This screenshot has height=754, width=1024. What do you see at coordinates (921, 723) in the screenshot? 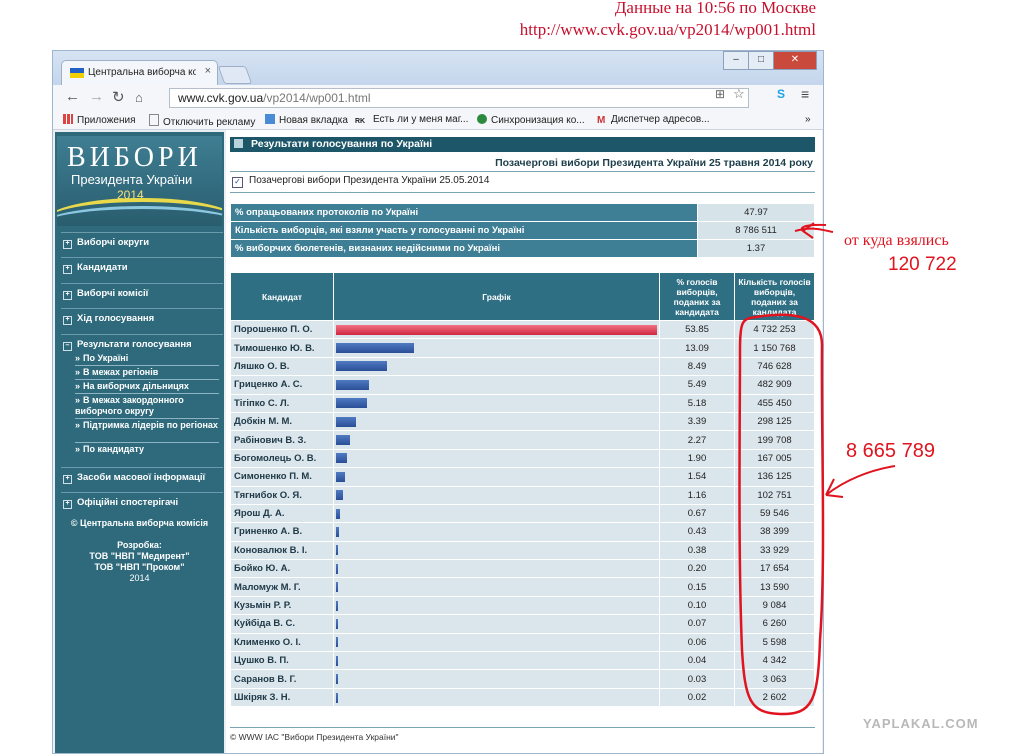
I see `watermark: YAPLAKAL.COM` at bounding box center [921, 723].